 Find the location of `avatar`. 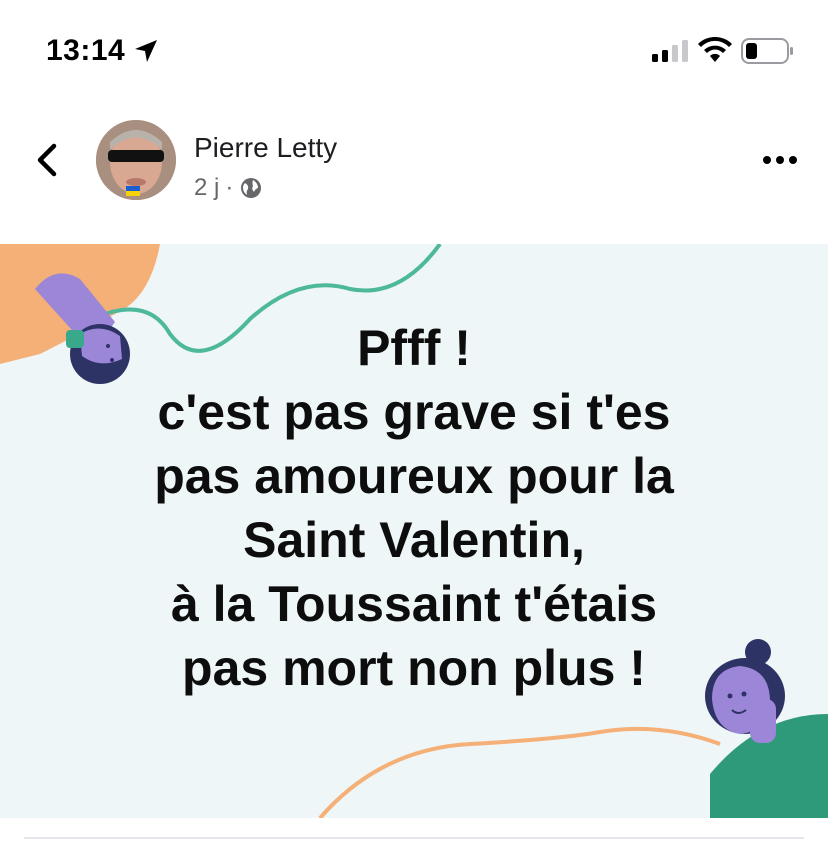

avatar is located at coordinates (136, 160).